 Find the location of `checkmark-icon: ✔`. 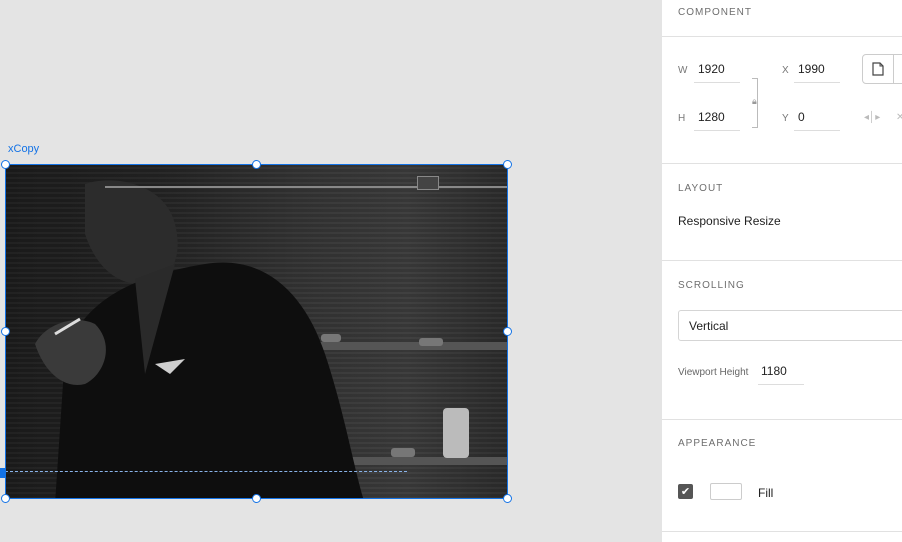

checkmark-icon: ✔ is located at coordinates (685, 492).